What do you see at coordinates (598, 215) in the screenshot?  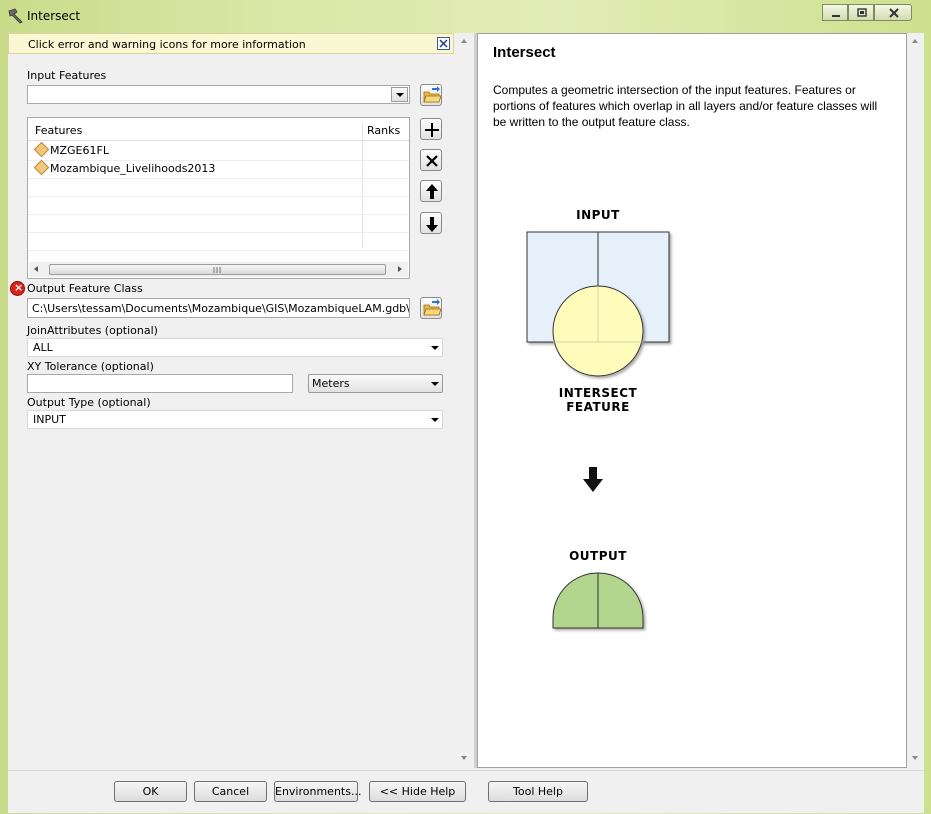 I see `diagram-input-label: INPUT` at bounding box center [598, 215].